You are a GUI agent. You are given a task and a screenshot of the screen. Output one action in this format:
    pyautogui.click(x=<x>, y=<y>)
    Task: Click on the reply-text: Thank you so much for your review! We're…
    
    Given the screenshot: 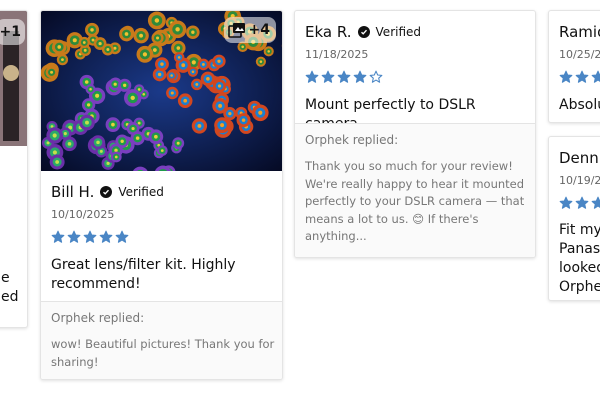 What is the action you would take?
    pyautogui.click(x=415, y=201)
    